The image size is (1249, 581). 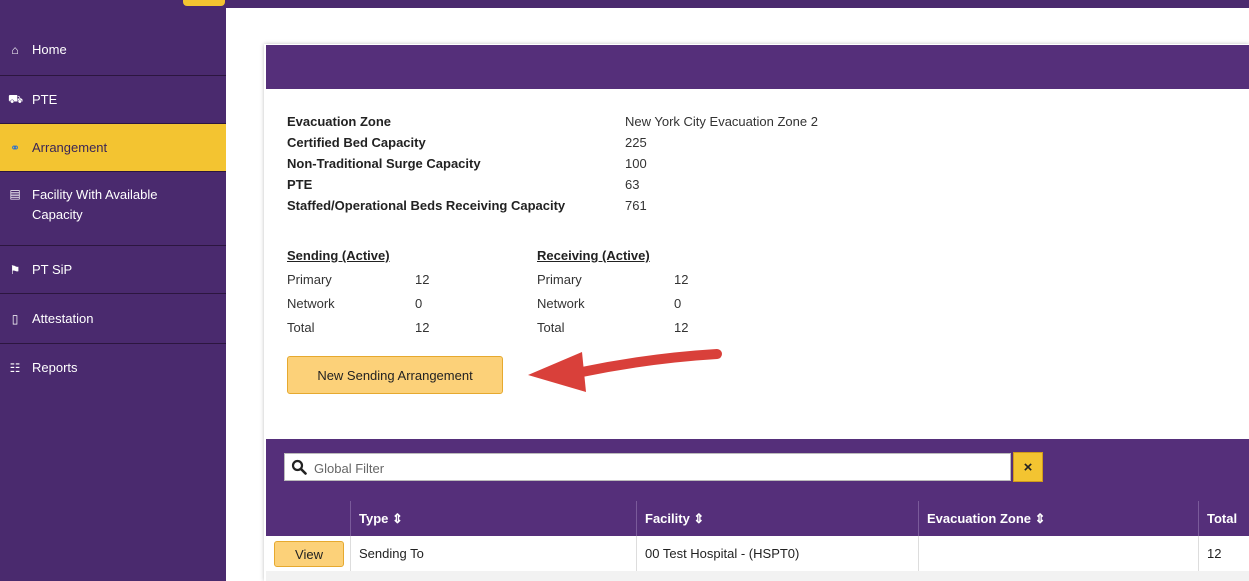 I want to click on annotation-arrow-icon, so click(x=625, y=370).